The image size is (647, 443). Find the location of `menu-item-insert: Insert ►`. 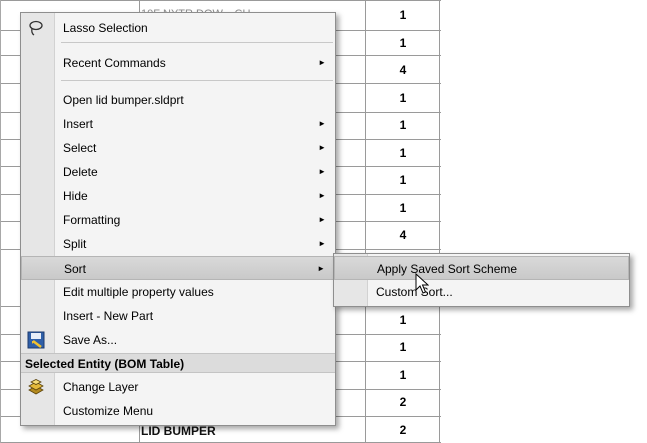

menu-item-insert: Insert ► is located at coordinates (178, 124).